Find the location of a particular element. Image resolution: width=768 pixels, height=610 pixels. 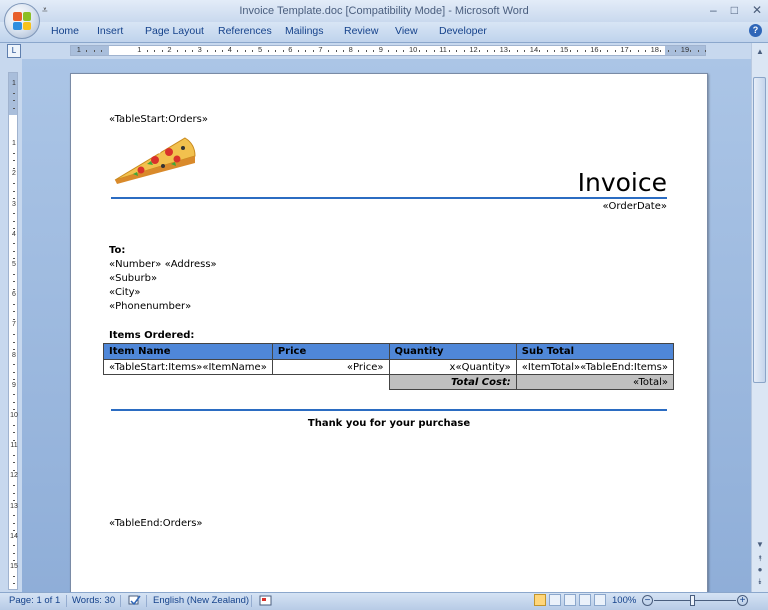

vertical-scrollbar: ▲ ▼ ⯭ ● ⯯ is located at coordinates (759, 317).